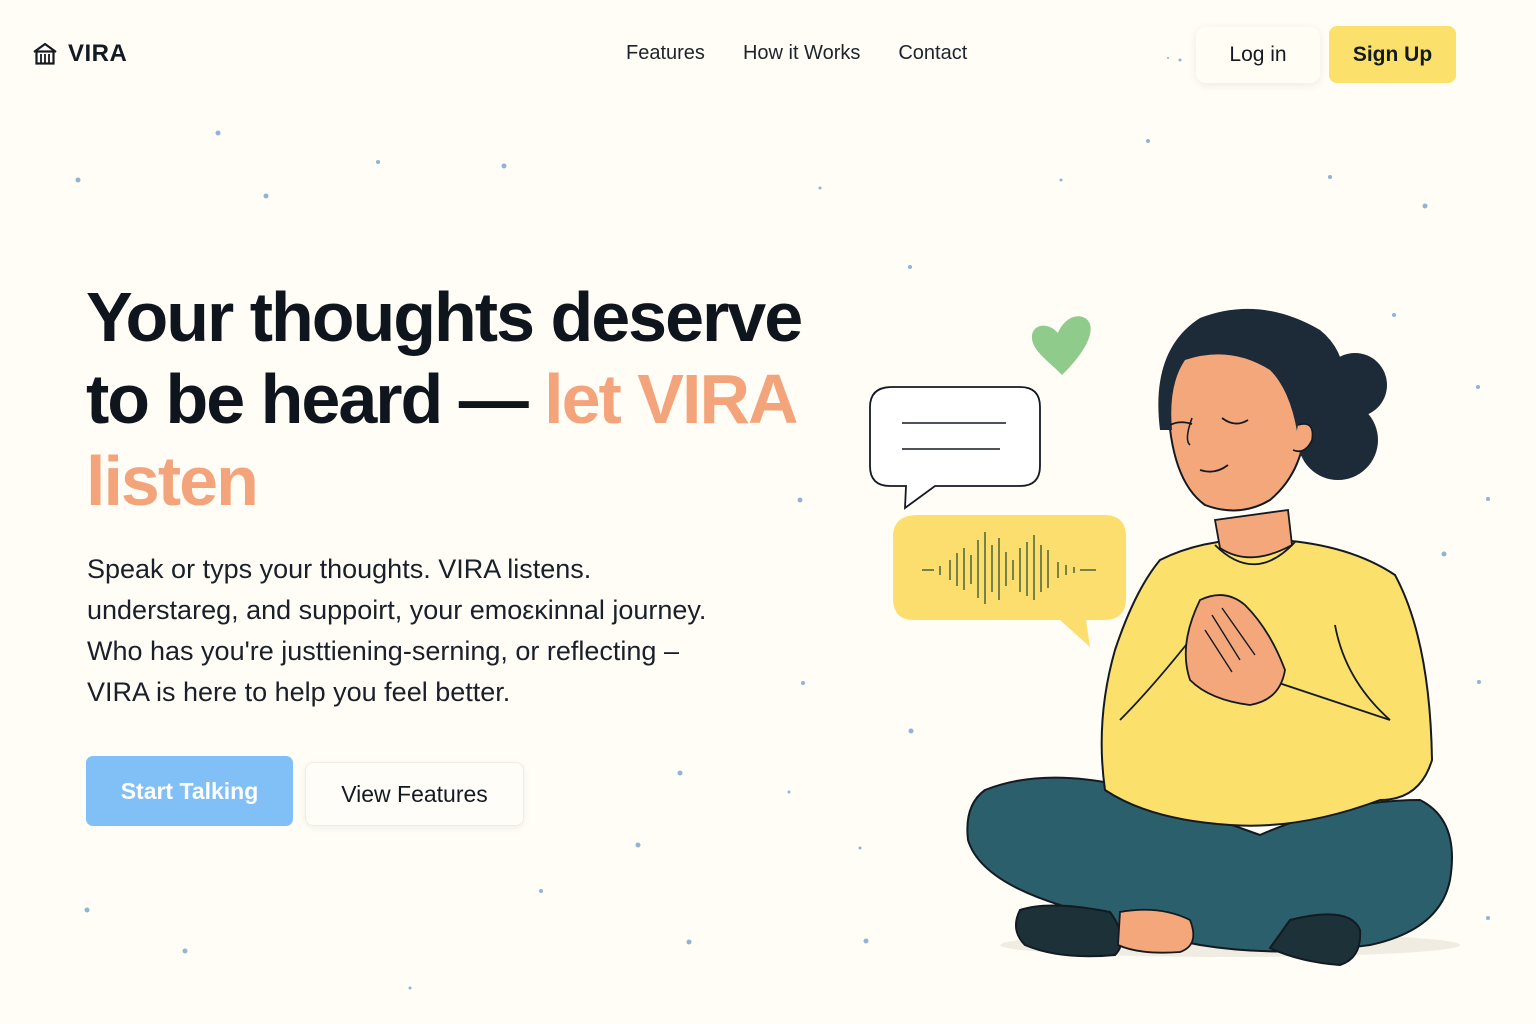 The width and height of the screenshot is (1536, 1024). I want to click on start-talking-button: Start Talking, so click(189, 791).